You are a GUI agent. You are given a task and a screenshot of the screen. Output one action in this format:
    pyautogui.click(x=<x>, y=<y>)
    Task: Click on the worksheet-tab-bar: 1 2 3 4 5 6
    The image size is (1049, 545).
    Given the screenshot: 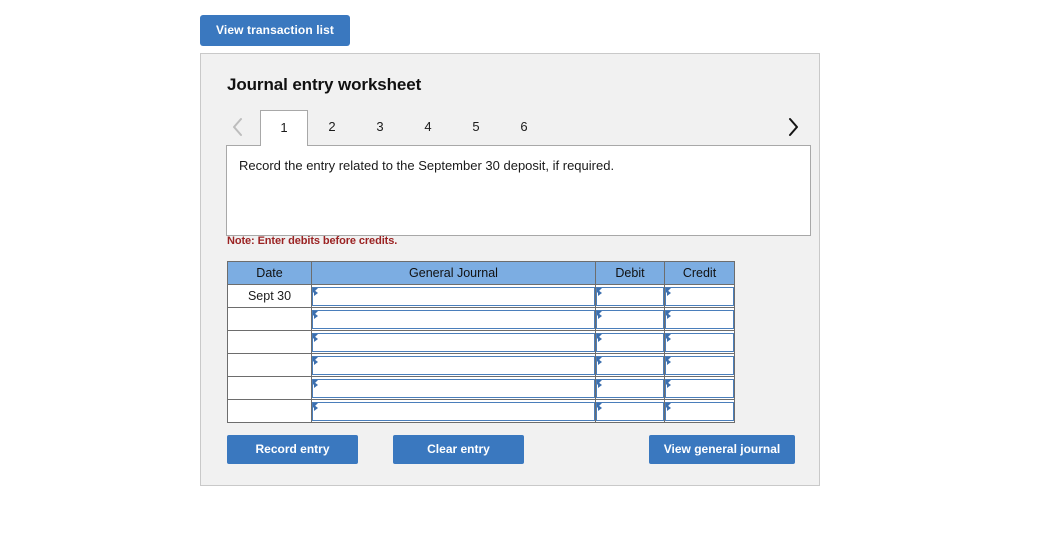 What is the action you would take?
    pyautogui.click(x=512, y=128)
    